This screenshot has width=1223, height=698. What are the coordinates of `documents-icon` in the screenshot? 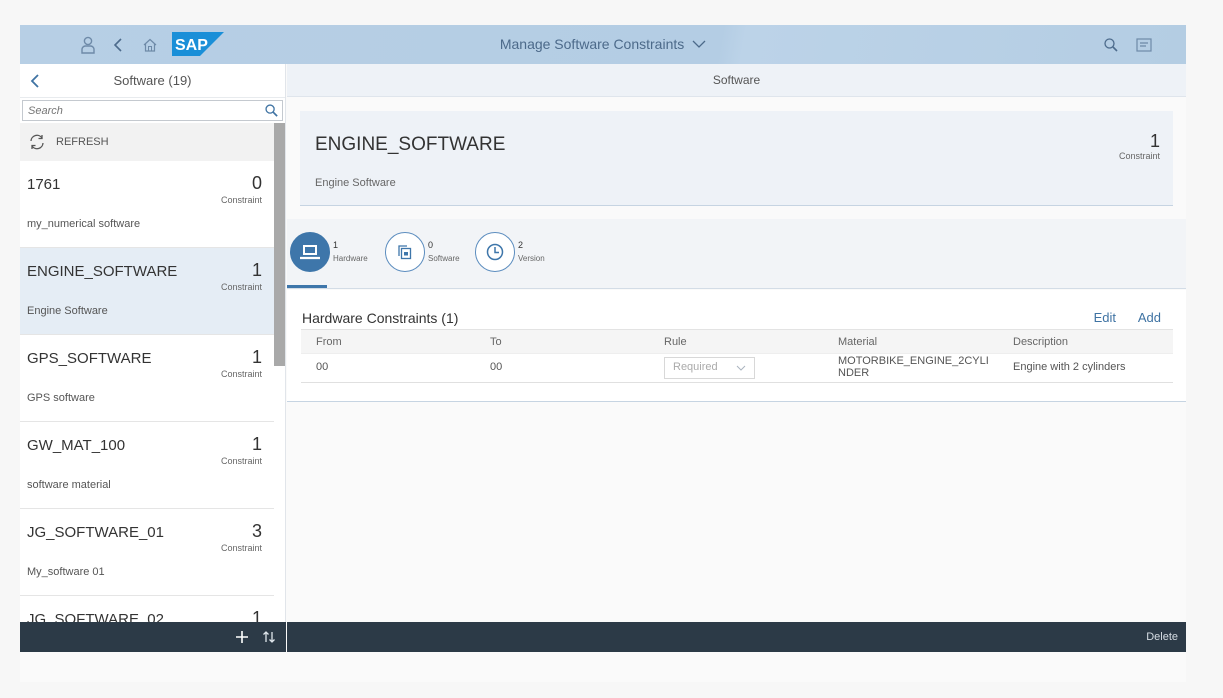 It's located at (405, 252).